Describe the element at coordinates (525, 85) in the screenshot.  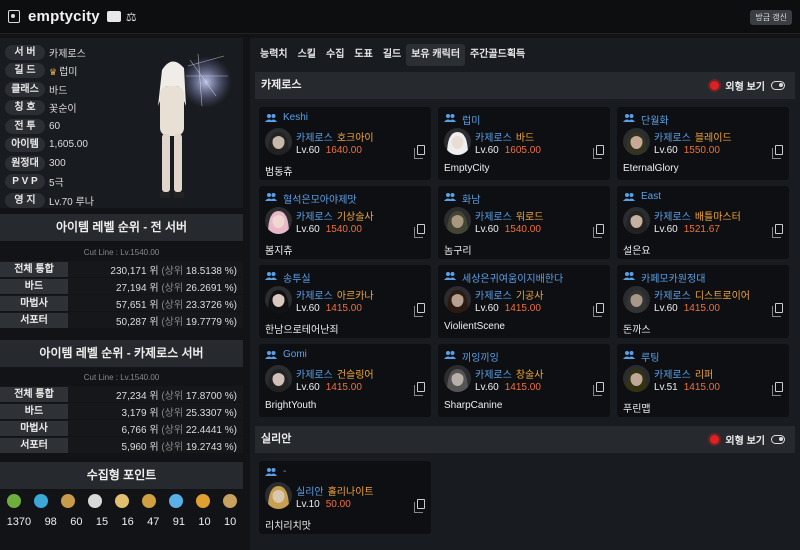
I see `server-header: 카제로스 외형 보기` at that location.